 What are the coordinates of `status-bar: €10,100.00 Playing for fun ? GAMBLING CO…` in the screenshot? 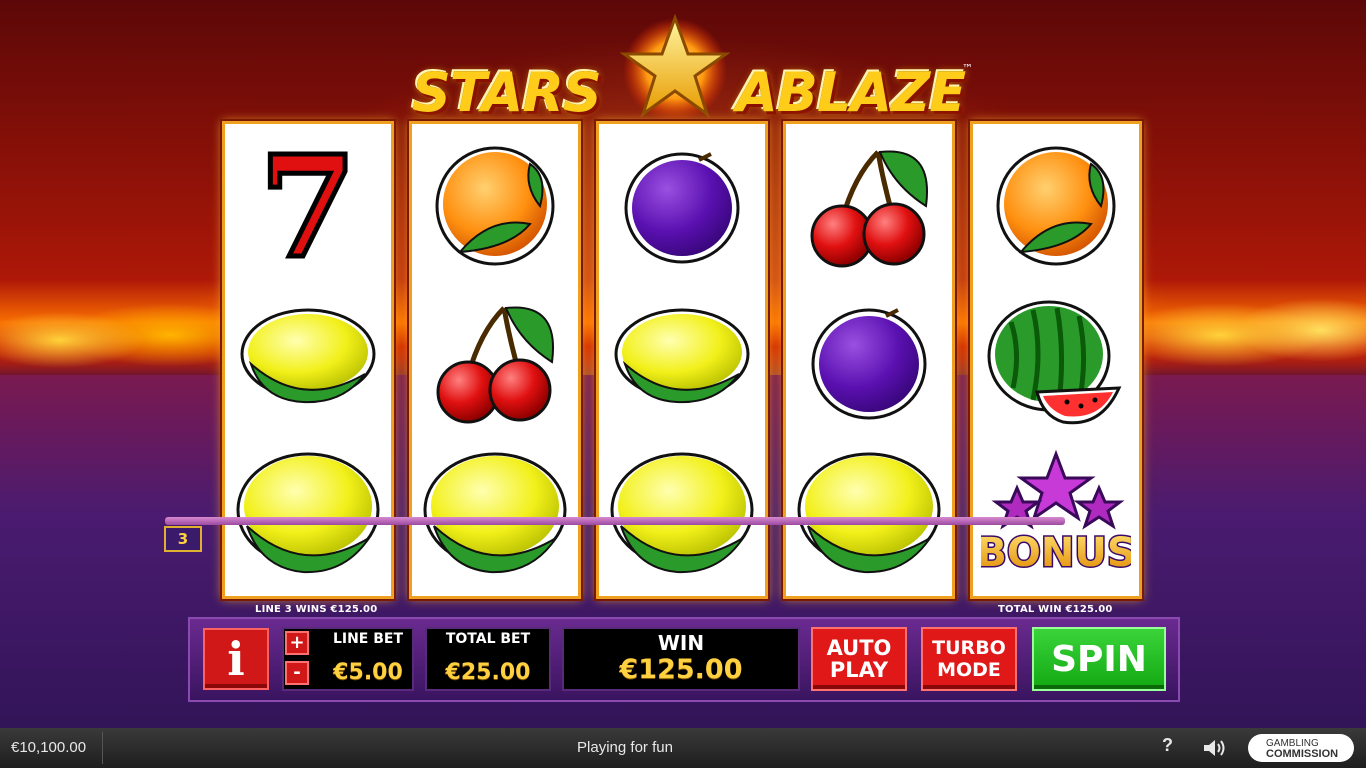 It's located at (683, 748).